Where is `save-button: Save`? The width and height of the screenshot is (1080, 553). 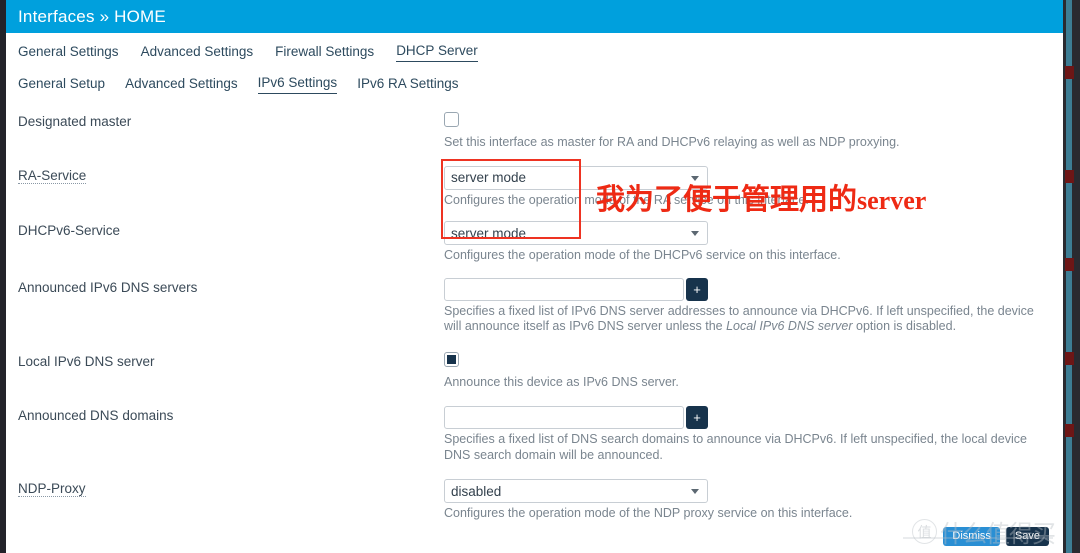 save-button: Save is located at coordinates (1027, 536).